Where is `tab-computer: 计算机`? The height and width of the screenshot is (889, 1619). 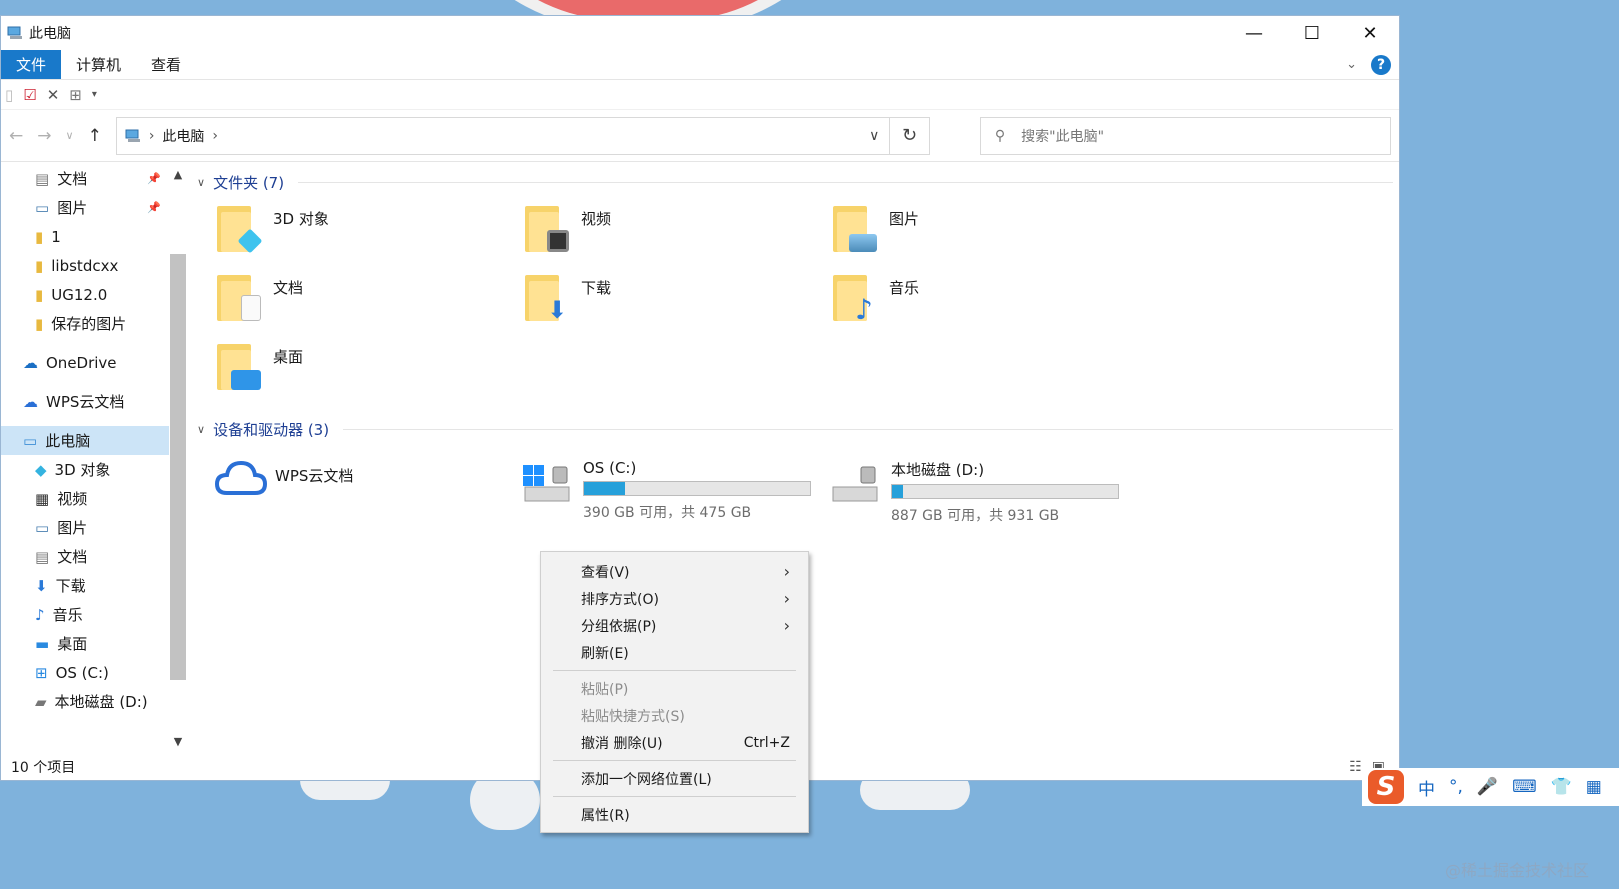 tab-computer: 计算机 is located at coordinates (98, 64).